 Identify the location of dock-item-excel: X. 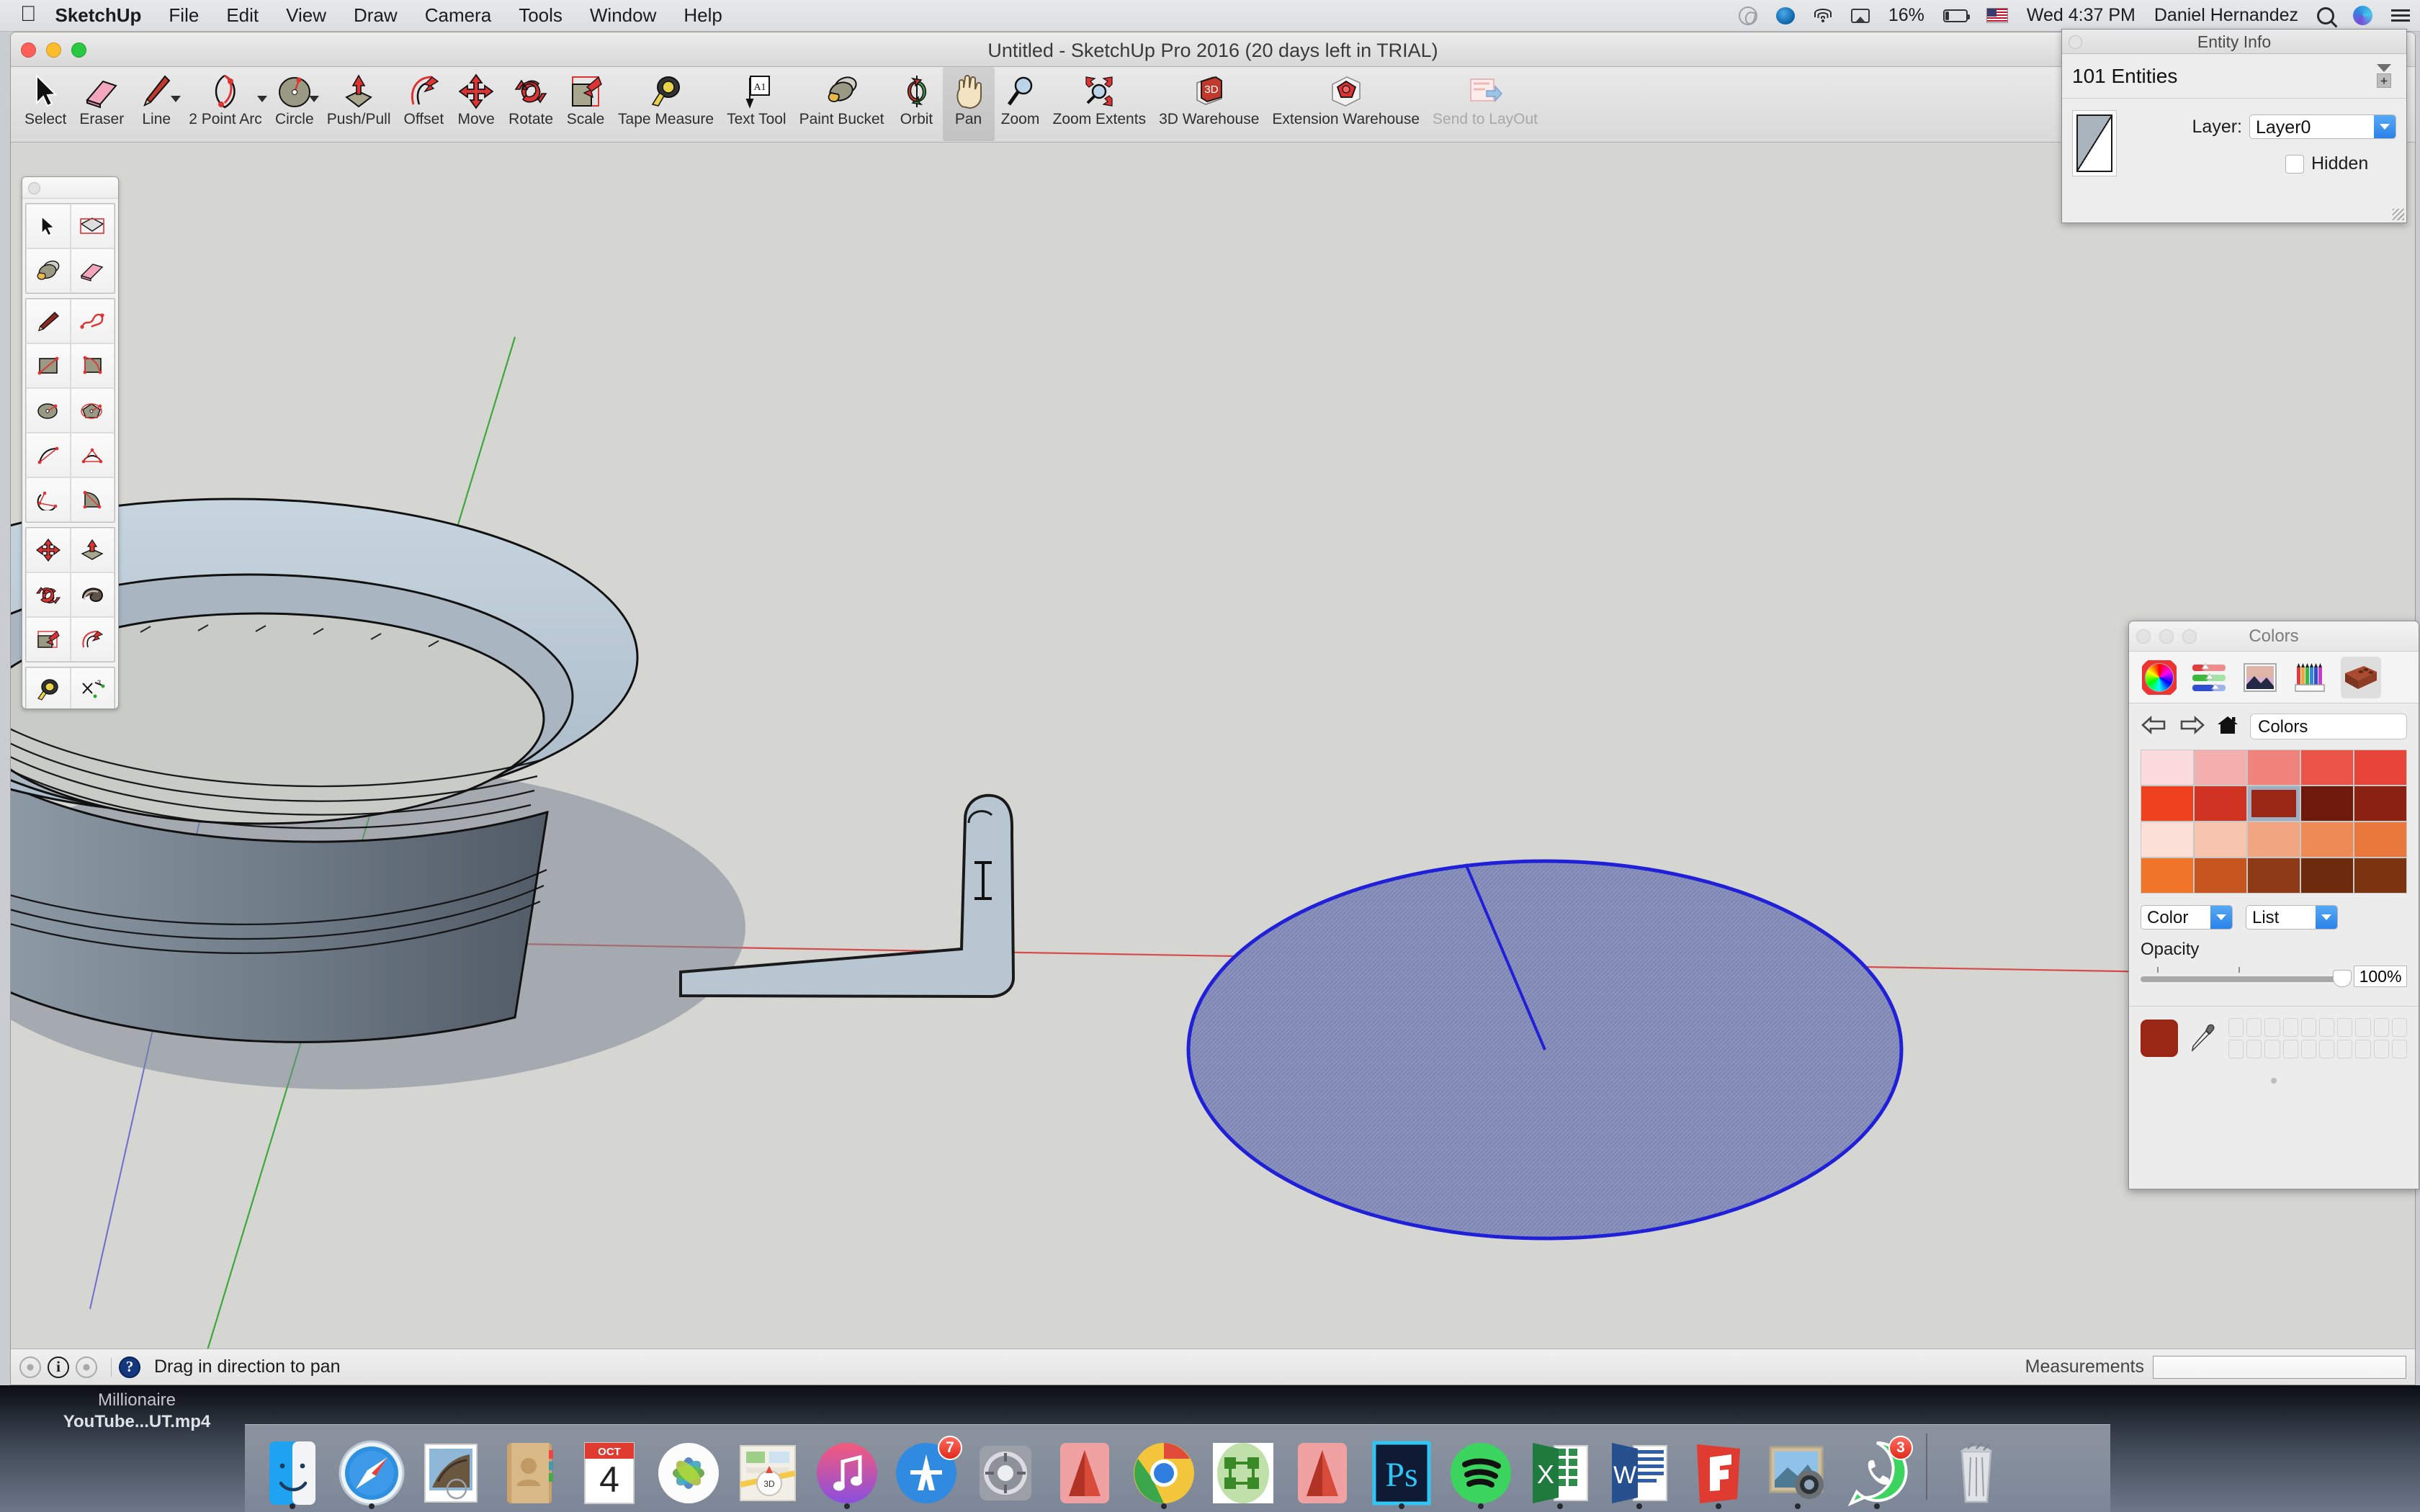
(1560, 1468).